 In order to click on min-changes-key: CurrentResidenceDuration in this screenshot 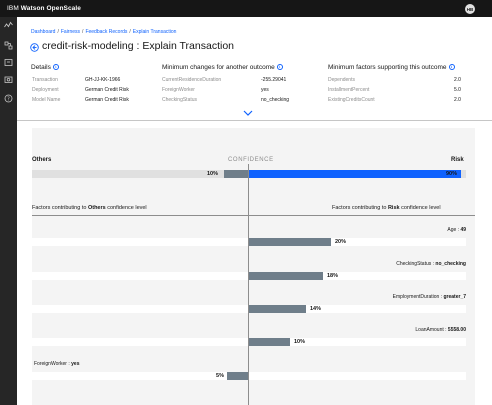, I will do `click(192, 80)`.